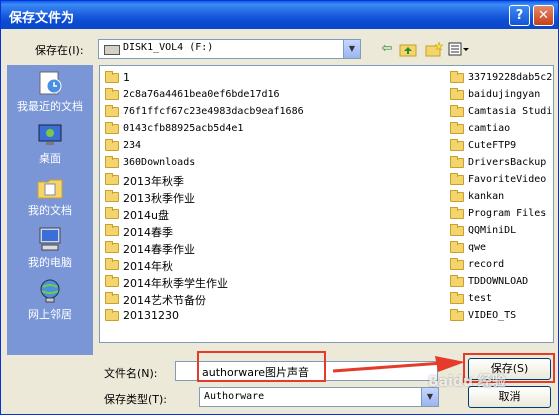 The image size is (559, 415). I want to click on place-label: 我的文档, so click(50, 210).